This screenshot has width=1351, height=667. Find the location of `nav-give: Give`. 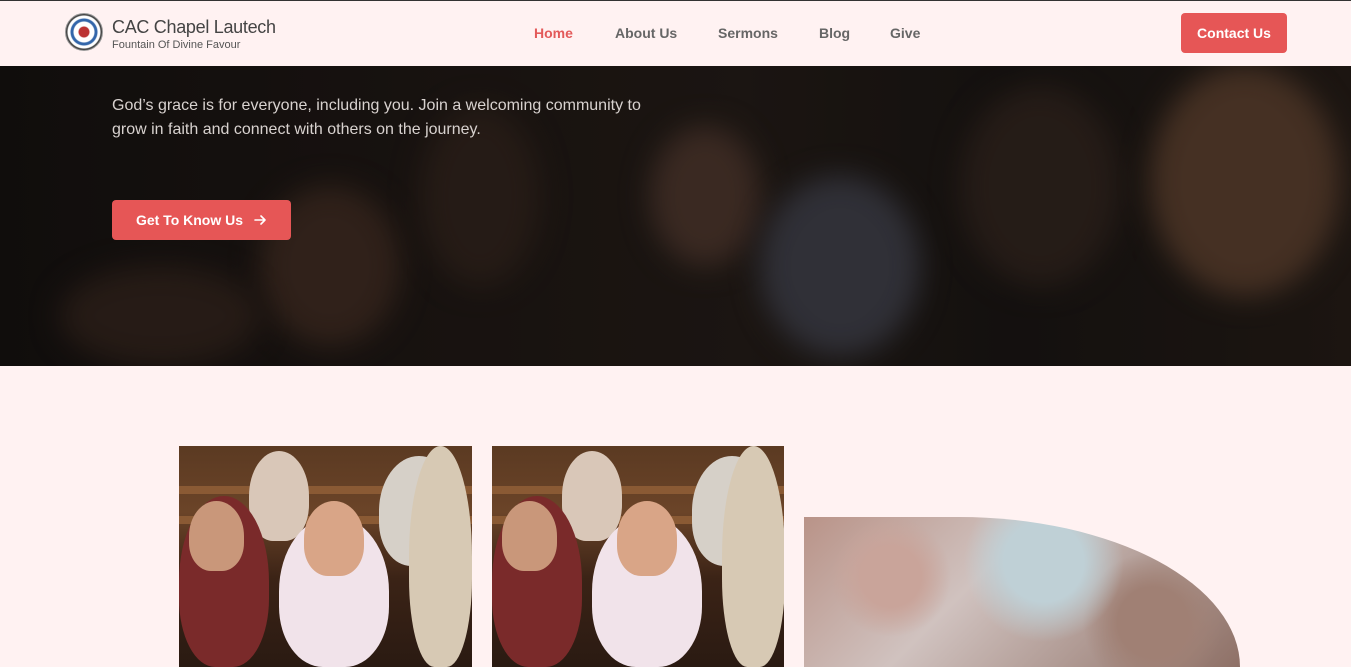

nav-give: Give is located at coordinates (905, 33).